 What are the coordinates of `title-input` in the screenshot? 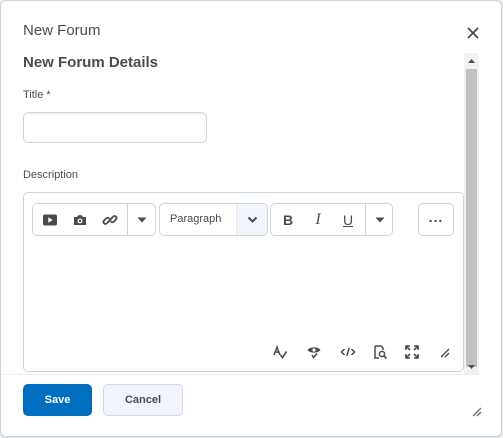 It's located at (115, 127).